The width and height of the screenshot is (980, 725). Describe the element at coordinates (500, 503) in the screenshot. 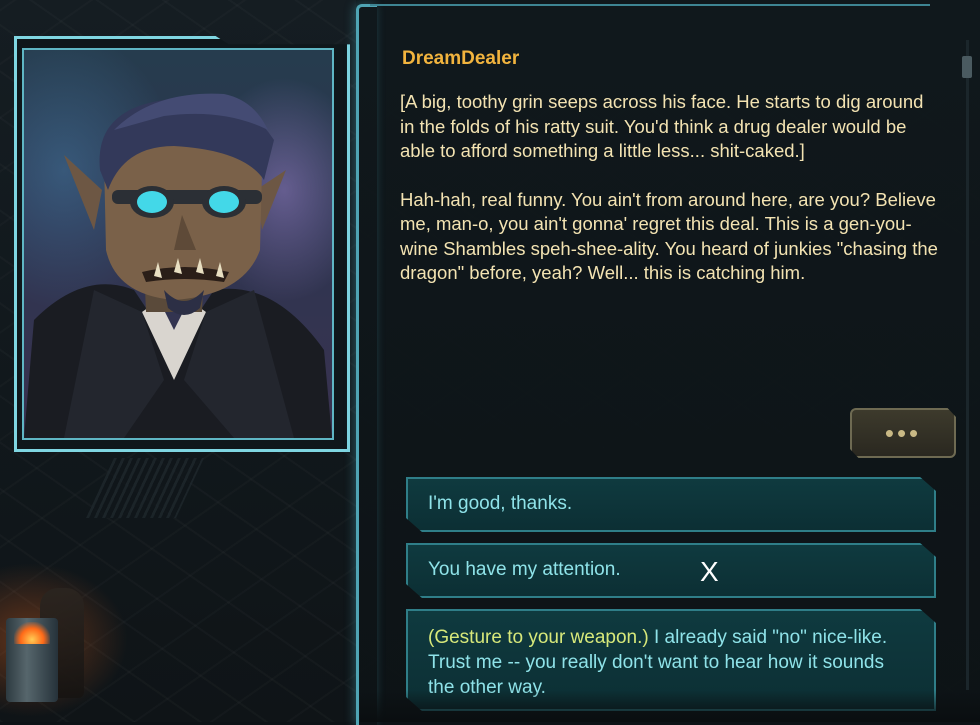

I see `reply-text: I'm good, thanks.` at that location.